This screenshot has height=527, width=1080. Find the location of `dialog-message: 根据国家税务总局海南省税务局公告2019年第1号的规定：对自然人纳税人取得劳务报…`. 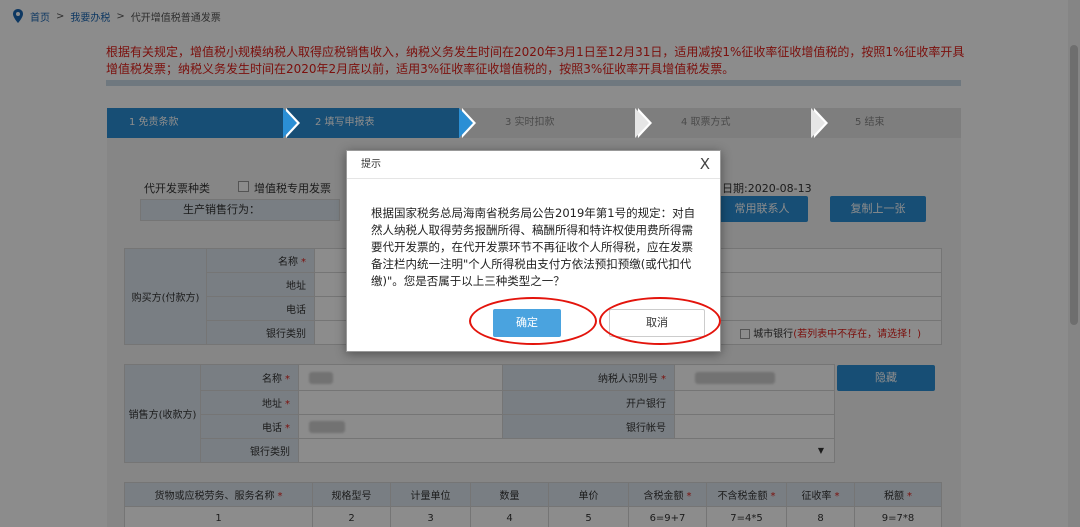

dialog-message: 根据国家税务总局海南省税务局公告2019年第1号的规定：对自然人纳税人取得劳务报… is located at coordinates (533, 247).